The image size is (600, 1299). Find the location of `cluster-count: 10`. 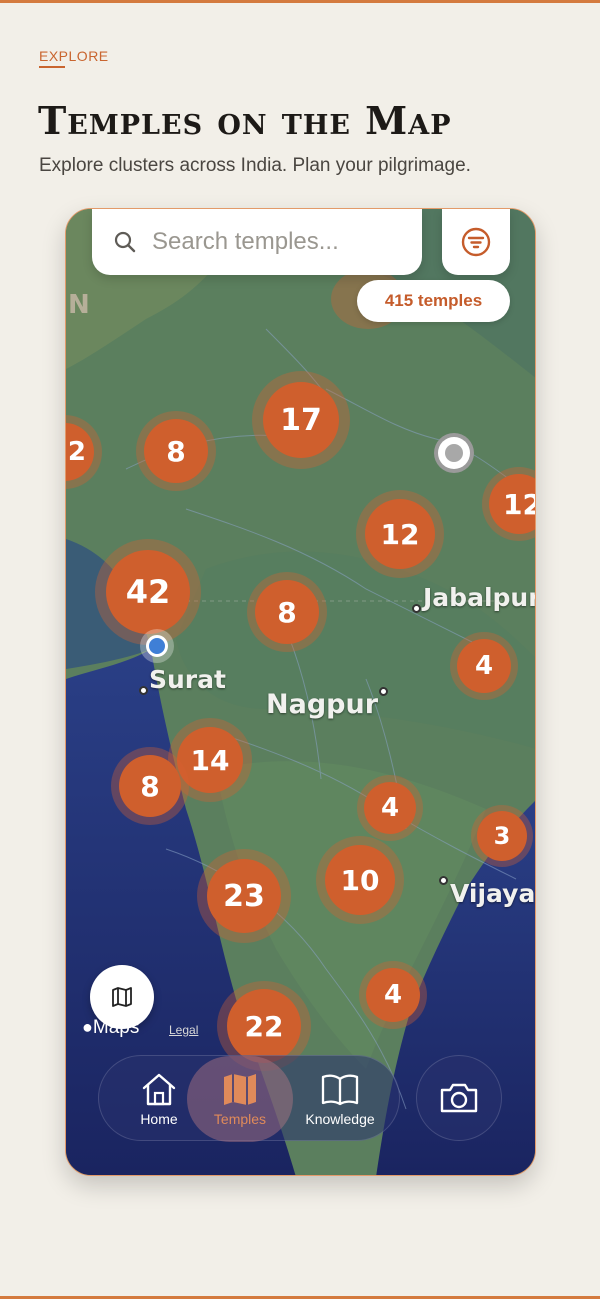

cluster-count: 10 is located at coordinates (360, 880).